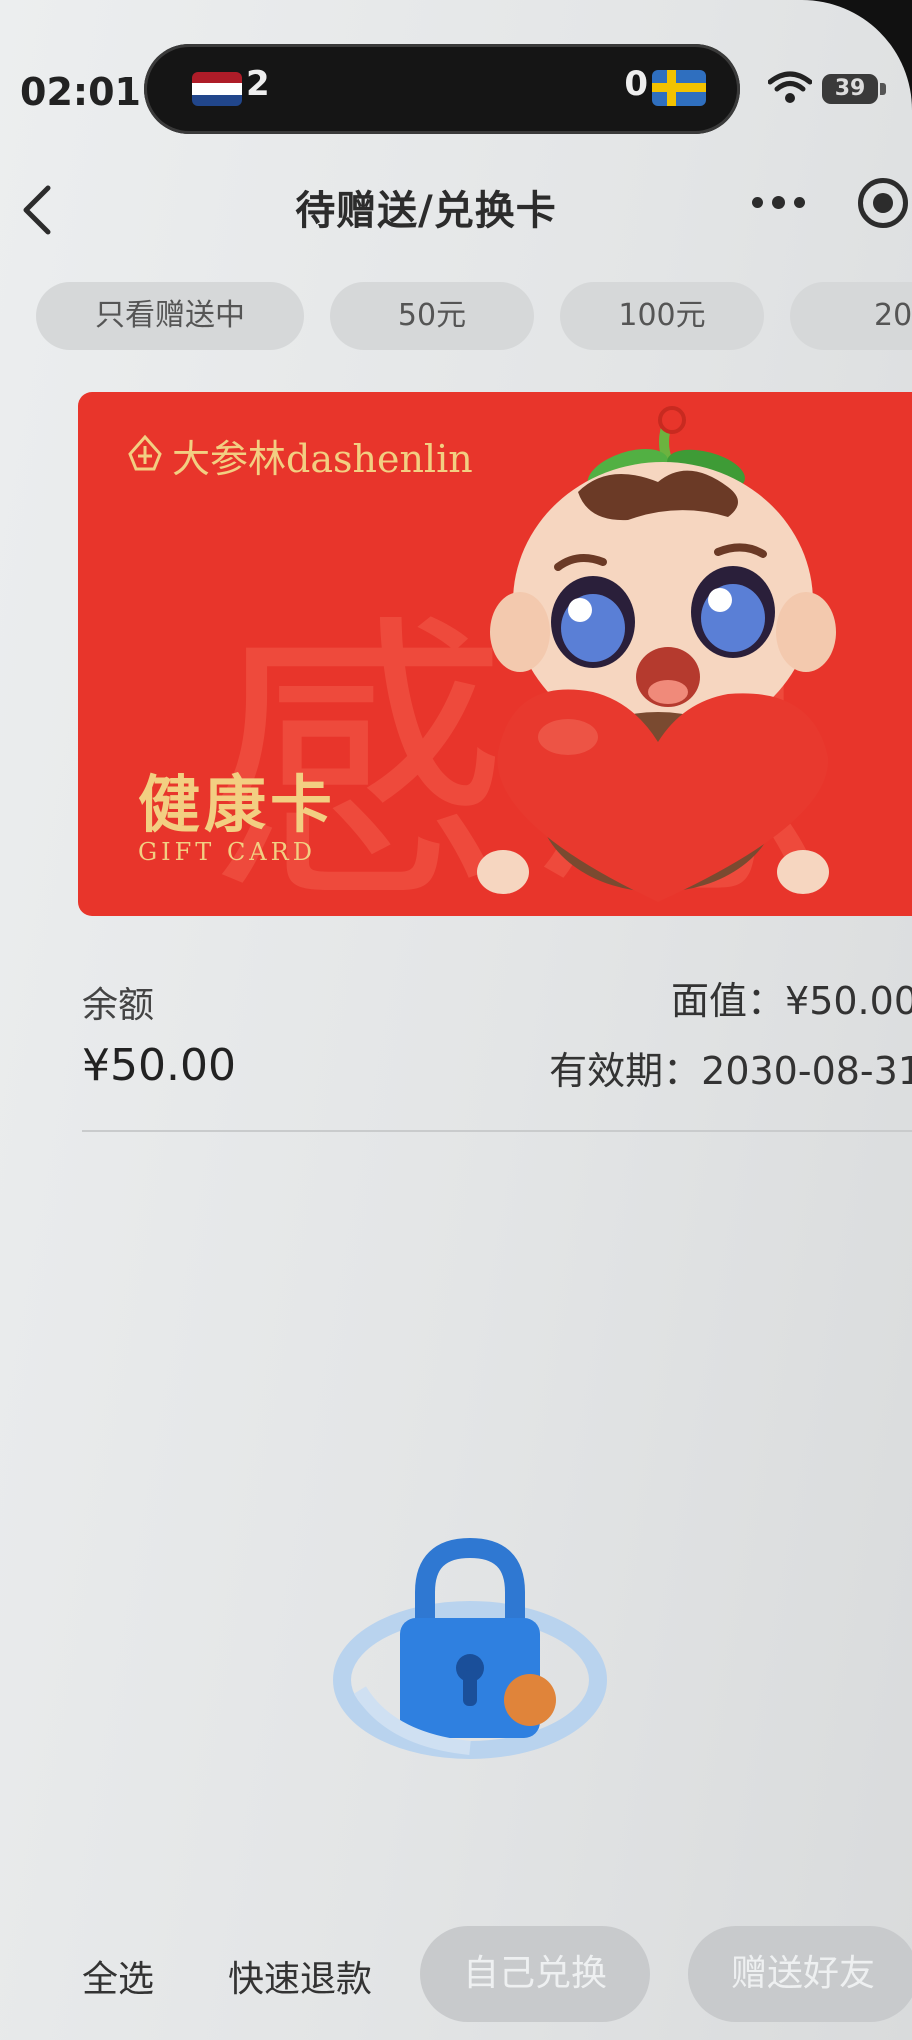 The height and width of the screenshot is (2040, 912). What do you see at coordinates (80, 92) in the screenshot?
I see `status-time: 02:01` at bounding box center [80, 92].